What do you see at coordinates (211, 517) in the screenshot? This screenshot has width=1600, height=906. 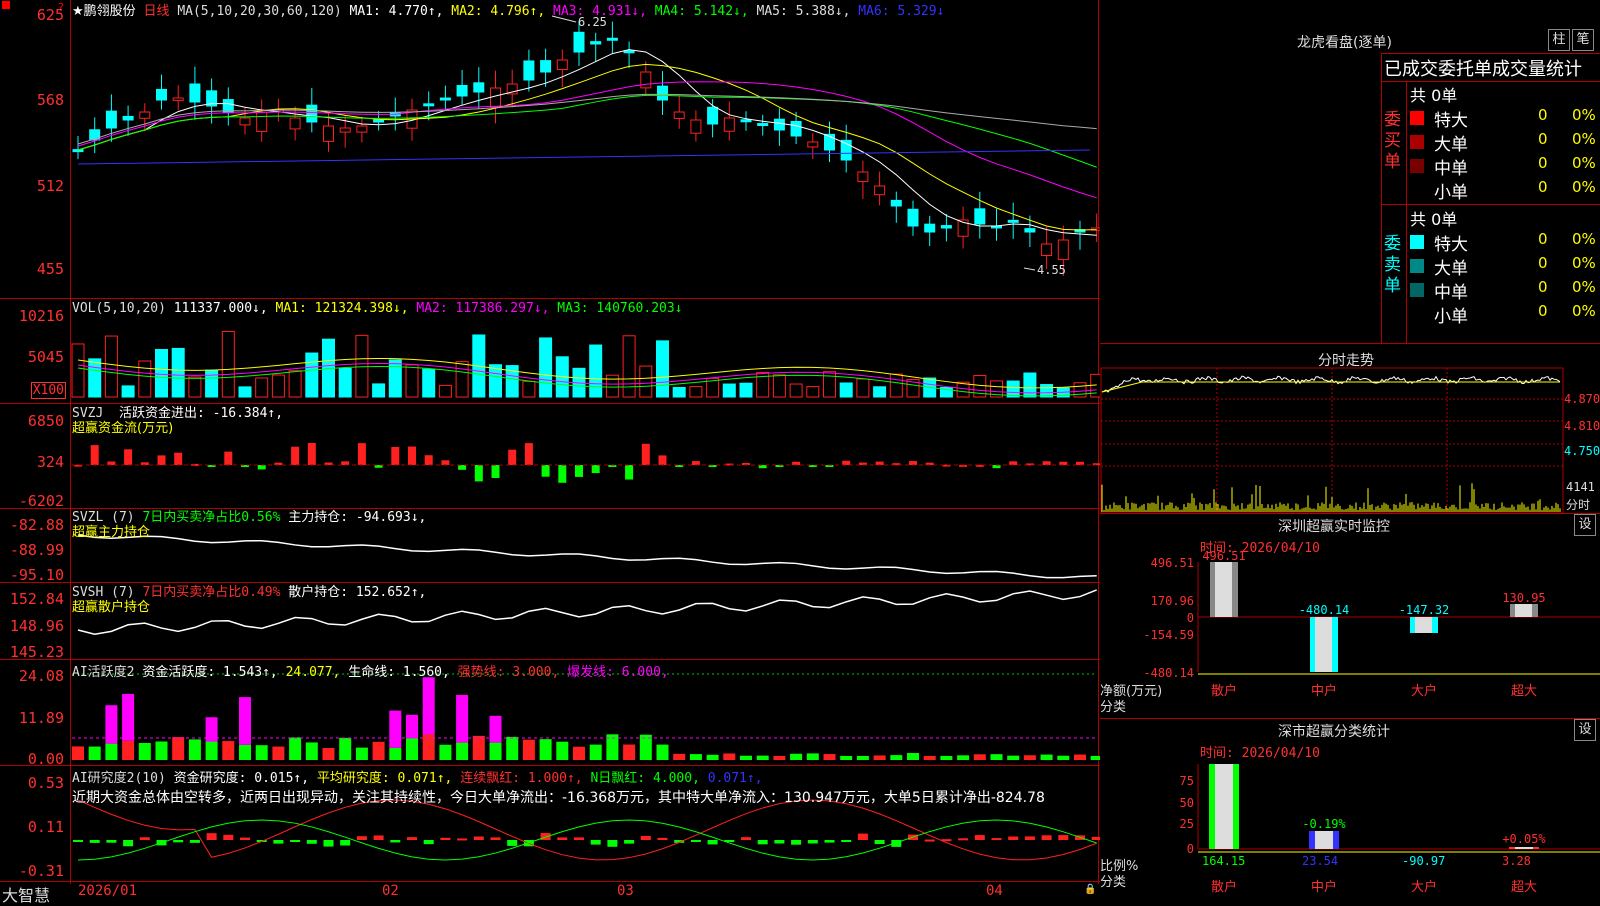 I see `svzl-ratio: 7日内买卖净占比0.56%` at bounding box center [211, 517].